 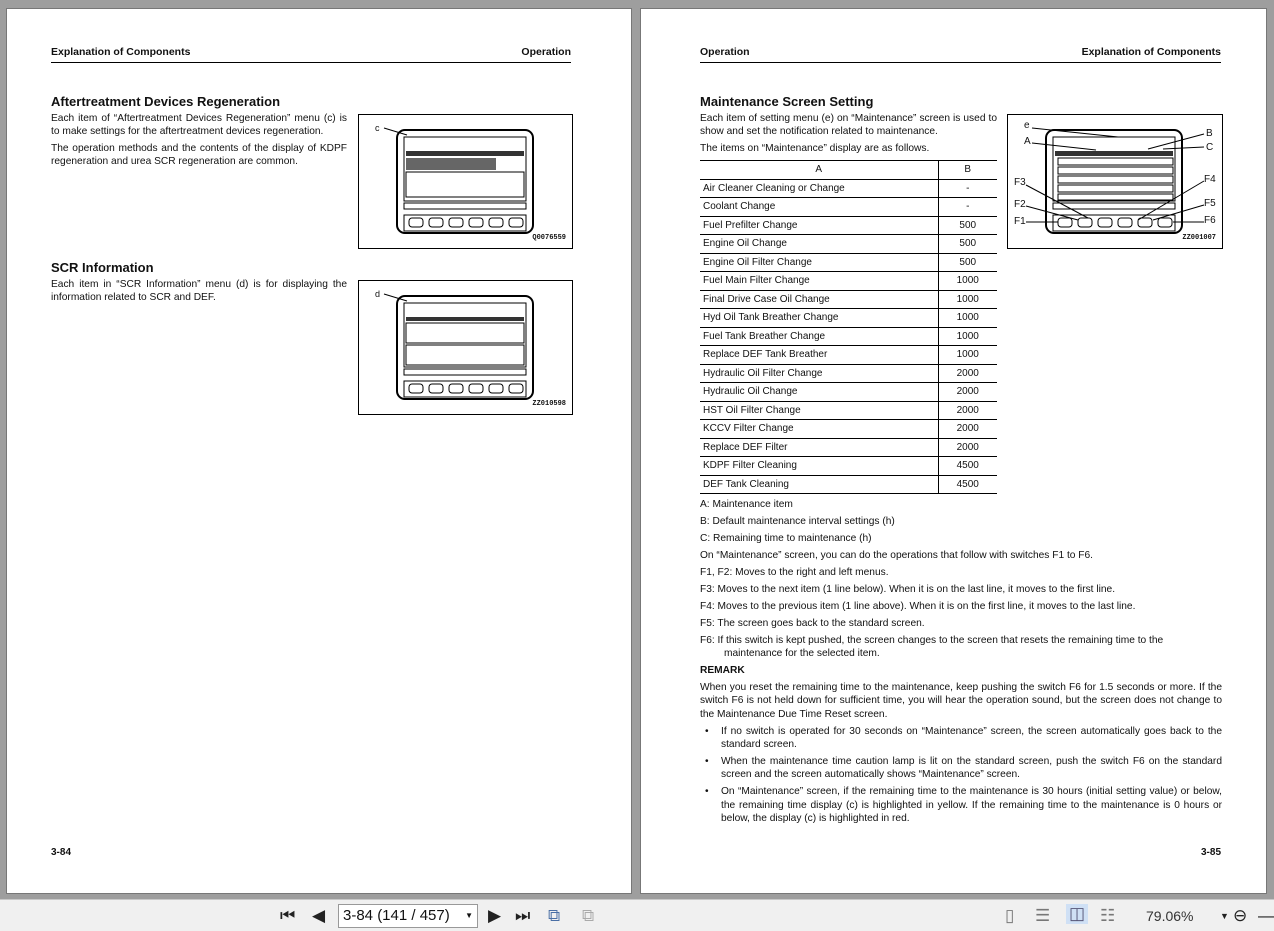 What do you see at coordinates (1077, 914) in the screenshot?
I see `two-page-view-icon: ◫` at bounding box center [1077, 914].